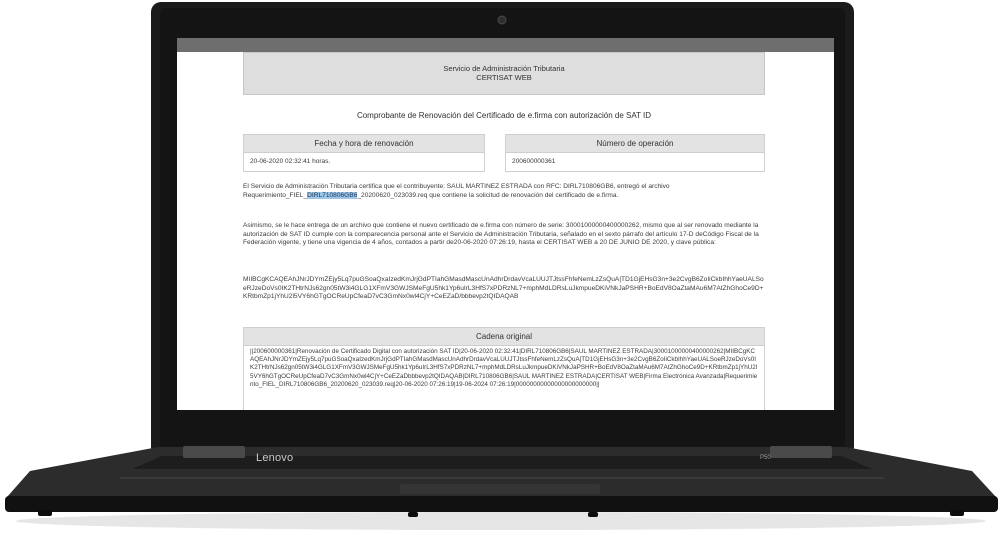 The height and width of the screenshot is (535, 1003). What do you see at coordinates (504, 77) in the screenshot?
I see `header-line-2: CERTISAT WEB` at bounding box center [504, 77].